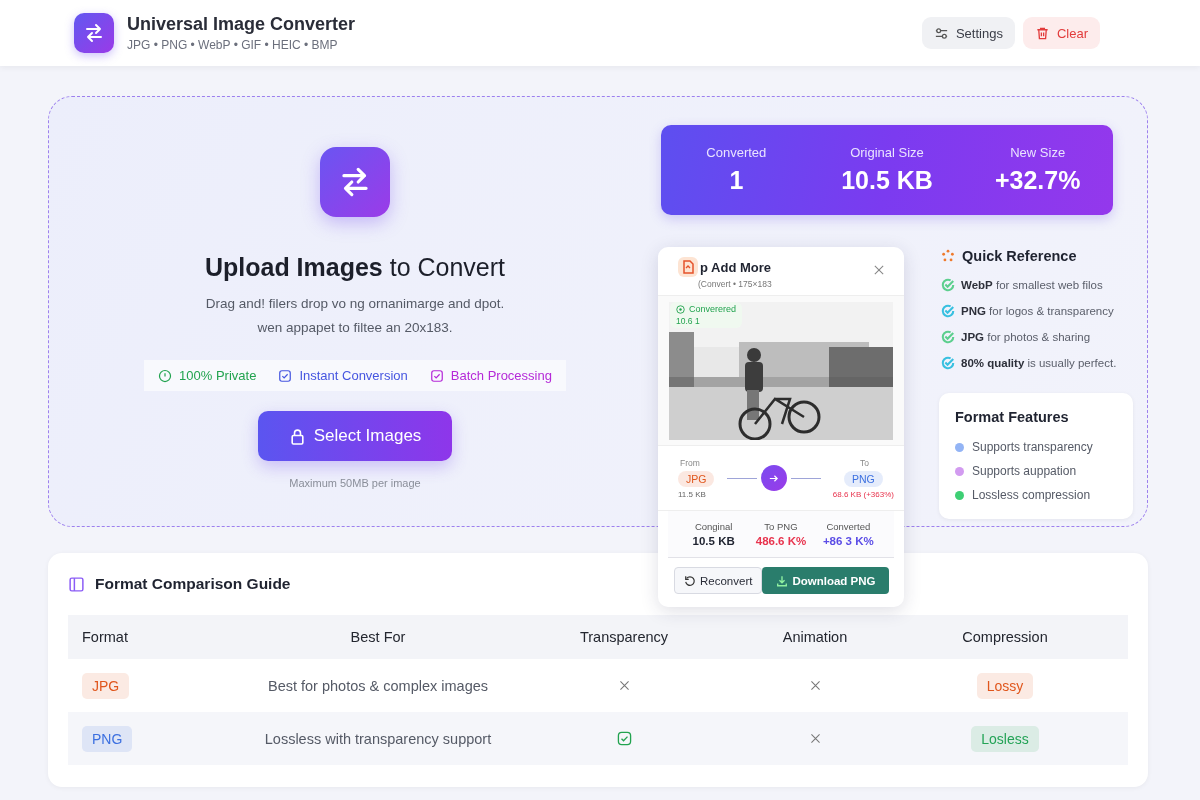 This screenshot has width=1200, height=800. What do you see at coordinates (1037, 180) in the screenshot?
I see `stat-value: +32.7%` at bounding box center [1037, 180].